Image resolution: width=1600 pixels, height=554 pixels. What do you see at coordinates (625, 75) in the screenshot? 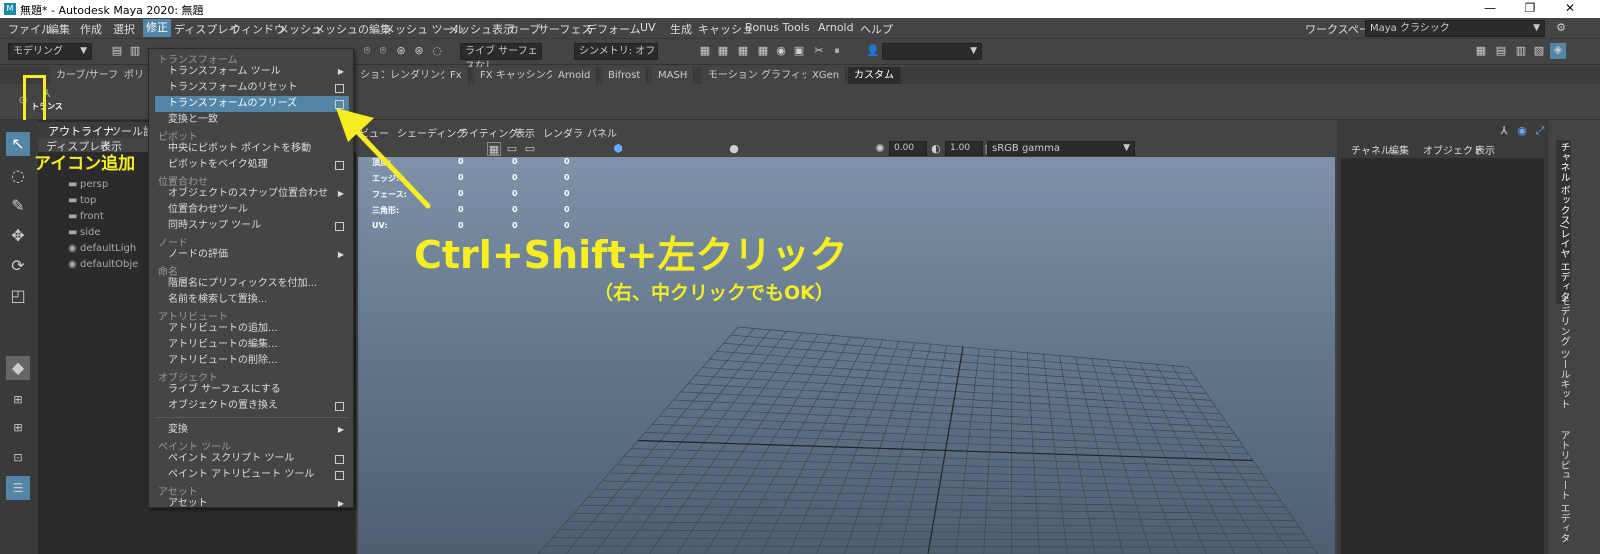
I see `shelf-tab-5: Bifrost` at bounding box center [625, 75].